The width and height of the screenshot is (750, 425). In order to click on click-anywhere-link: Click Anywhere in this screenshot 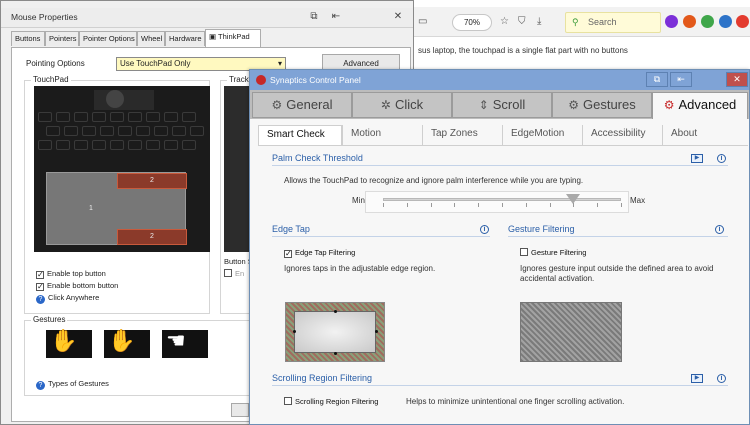, I will do `click(73, 297)`.